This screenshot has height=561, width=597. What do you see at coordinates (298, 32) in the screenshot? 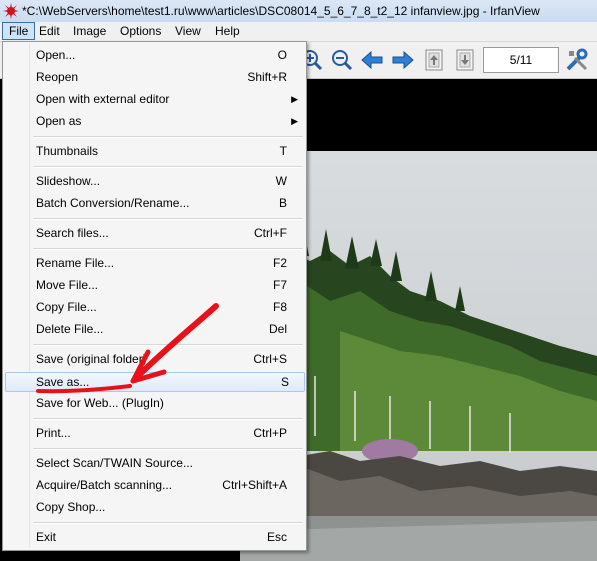
I see `menu-bar: File Edit Image Options View Help` at bounding box center [298, 32].